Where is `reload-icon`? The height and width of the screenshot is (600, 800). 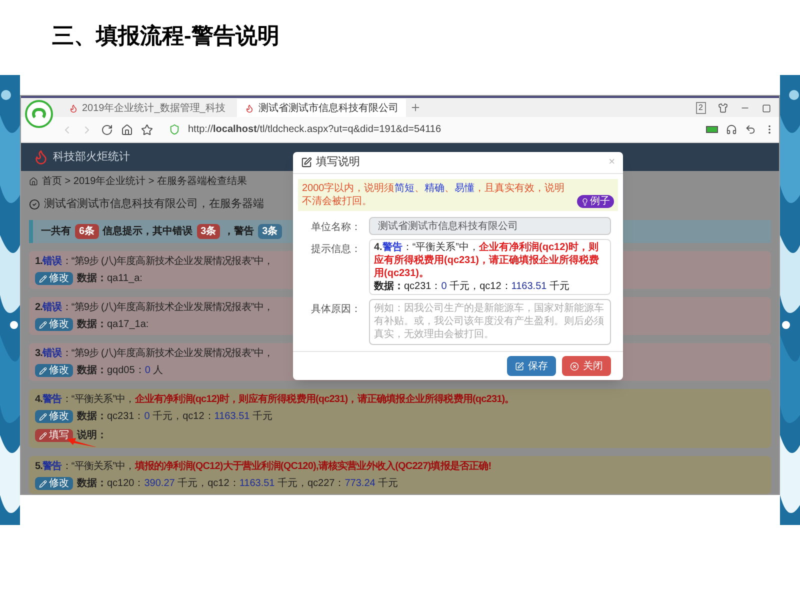 reload-icon is located at coordinates (107, 130).